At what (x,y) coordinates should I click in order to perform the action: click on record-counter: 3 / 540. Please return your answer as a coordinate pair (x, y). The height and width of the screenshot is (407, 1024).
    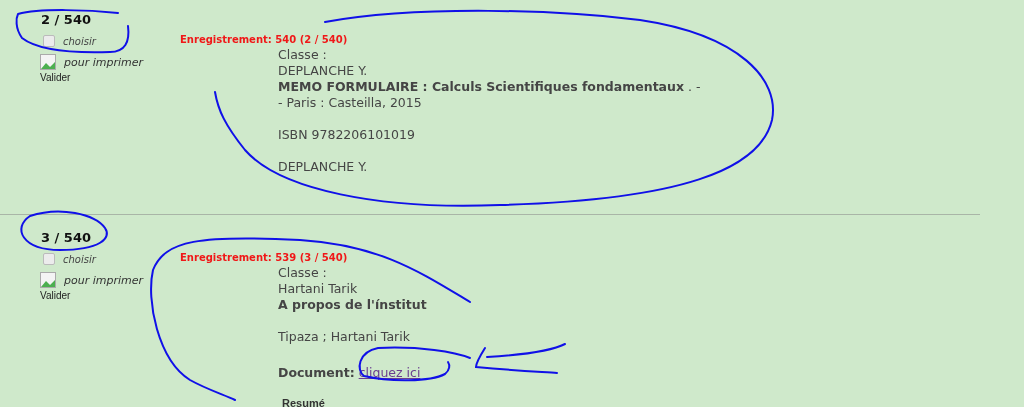
    Looking at the image, I should click on (65, 238).